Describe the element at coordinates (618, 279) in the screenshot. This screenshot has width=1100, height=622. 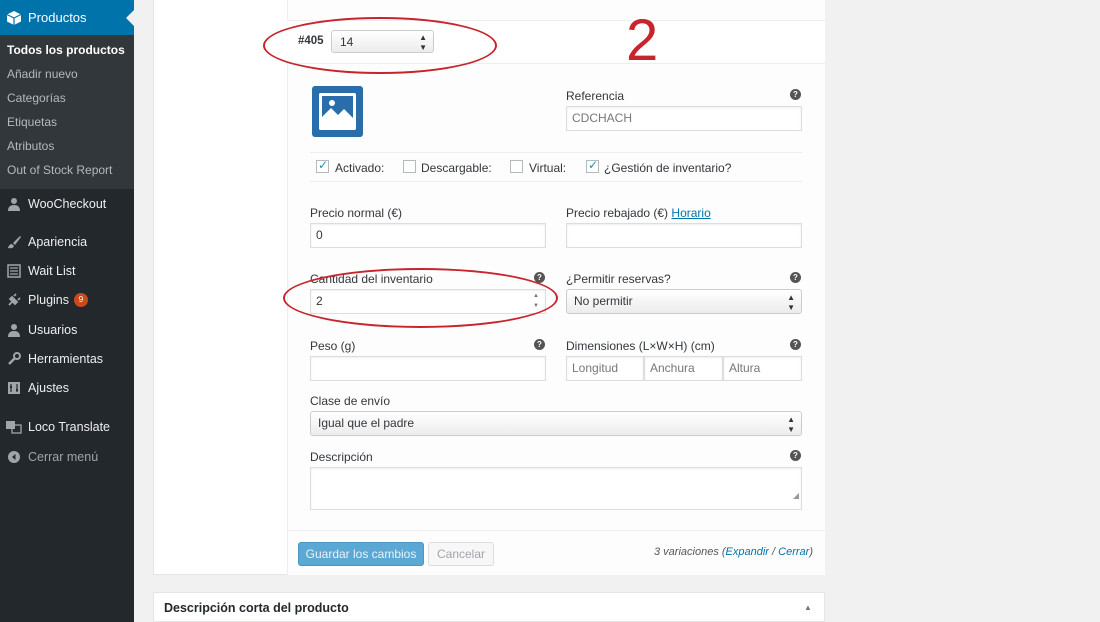
I see `reservas-label: ¿Permitir reservas?` at that location.